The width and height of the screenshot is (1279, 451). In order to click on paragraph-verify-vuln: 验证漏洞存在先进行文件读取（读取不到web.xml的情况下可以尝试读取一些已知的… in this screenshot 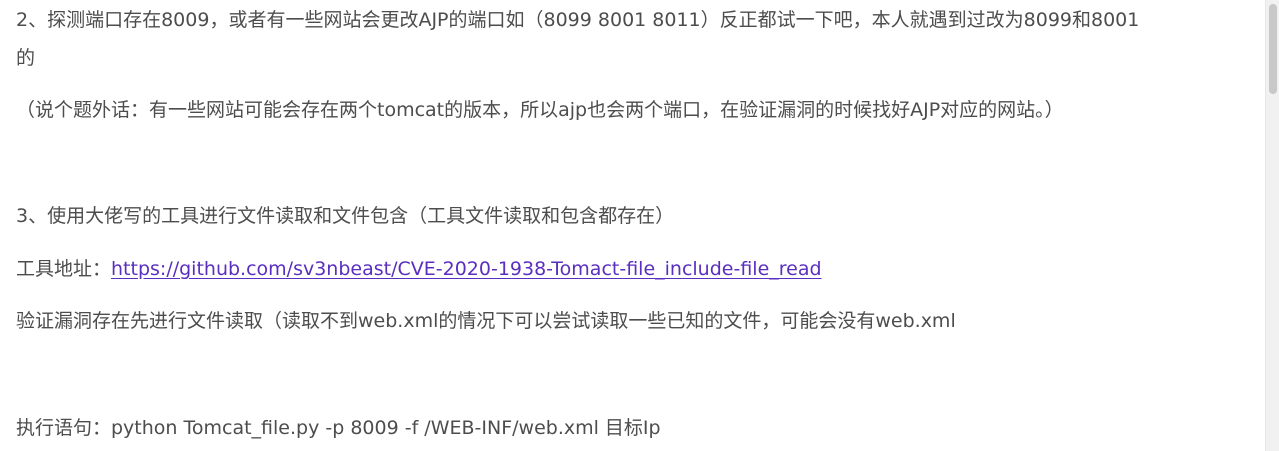, I will do `click(486, 321)`.